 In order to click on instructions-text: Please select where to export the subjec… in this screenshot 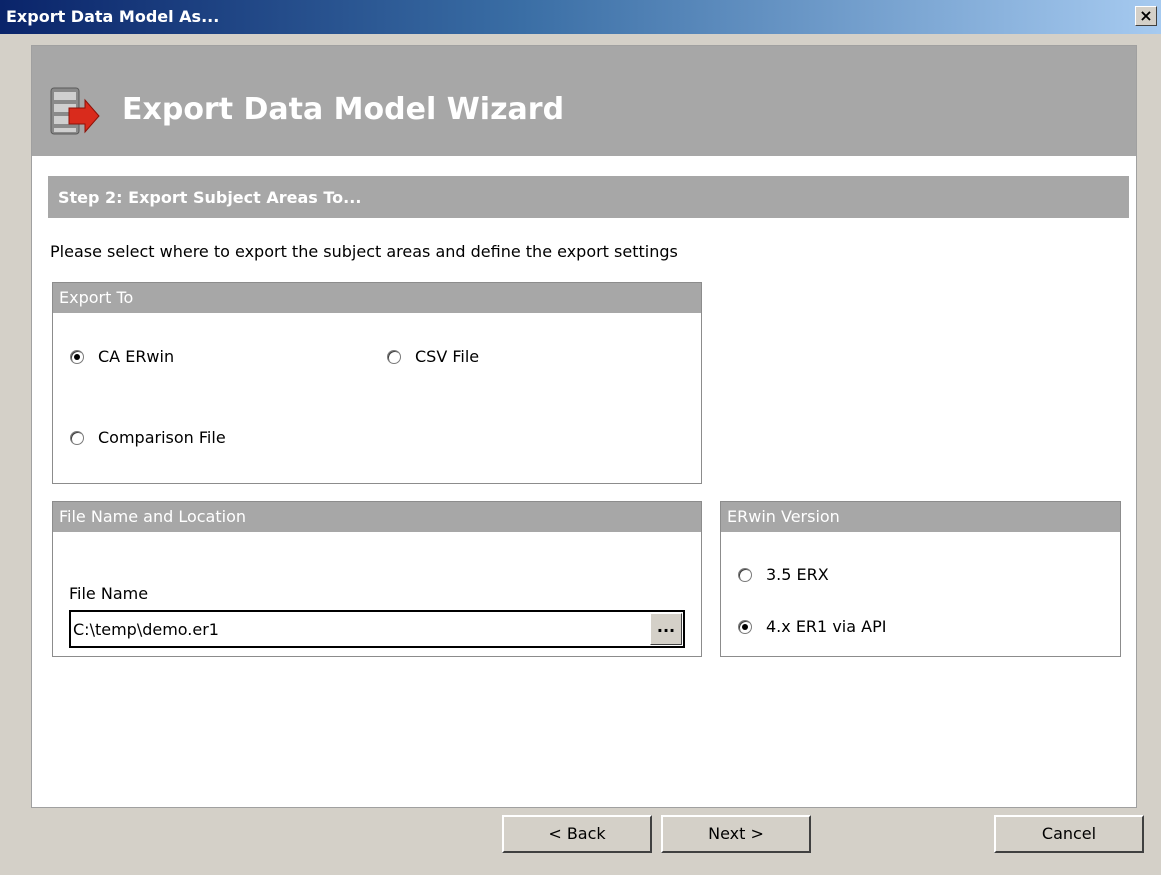, I will do `click(364, 251)`.